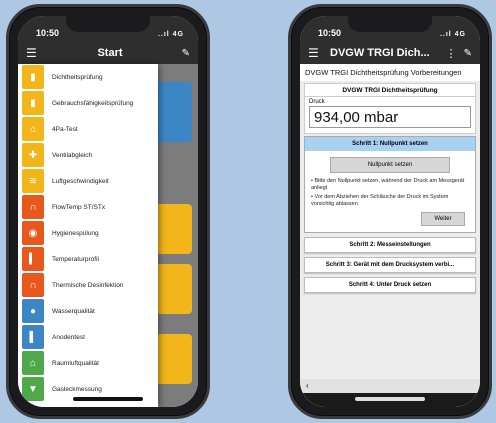 The image size is (496, 423). I want to click on drawer-item: ▍ Temperaturprofil, so click(88, 259).